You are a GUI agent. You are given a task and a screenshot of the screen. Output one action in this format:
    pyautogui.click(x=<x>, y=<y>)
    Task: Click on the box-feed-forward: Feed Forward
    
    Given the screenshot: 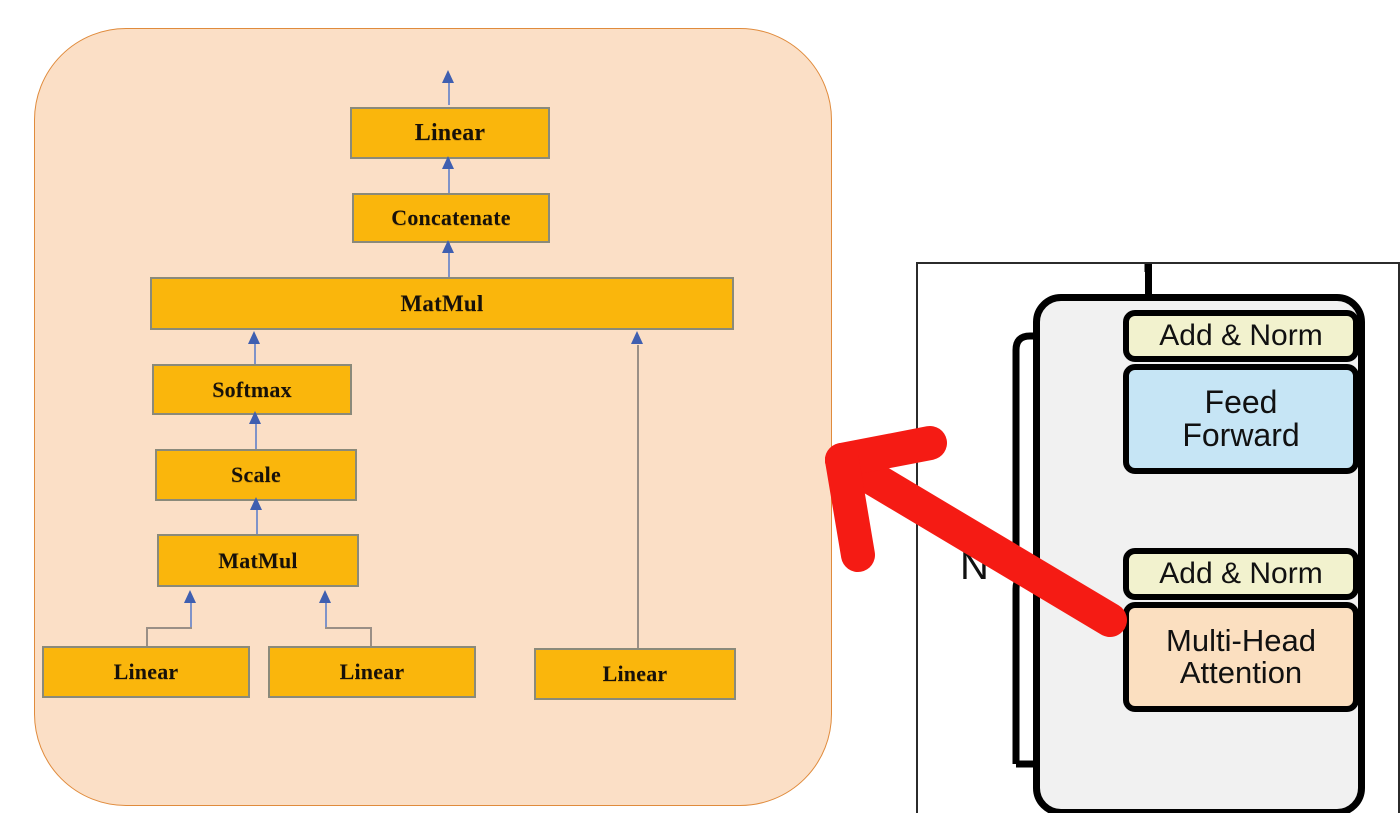 What is the action you would take?
    pyautogui.click(x=1241, y=419)
    